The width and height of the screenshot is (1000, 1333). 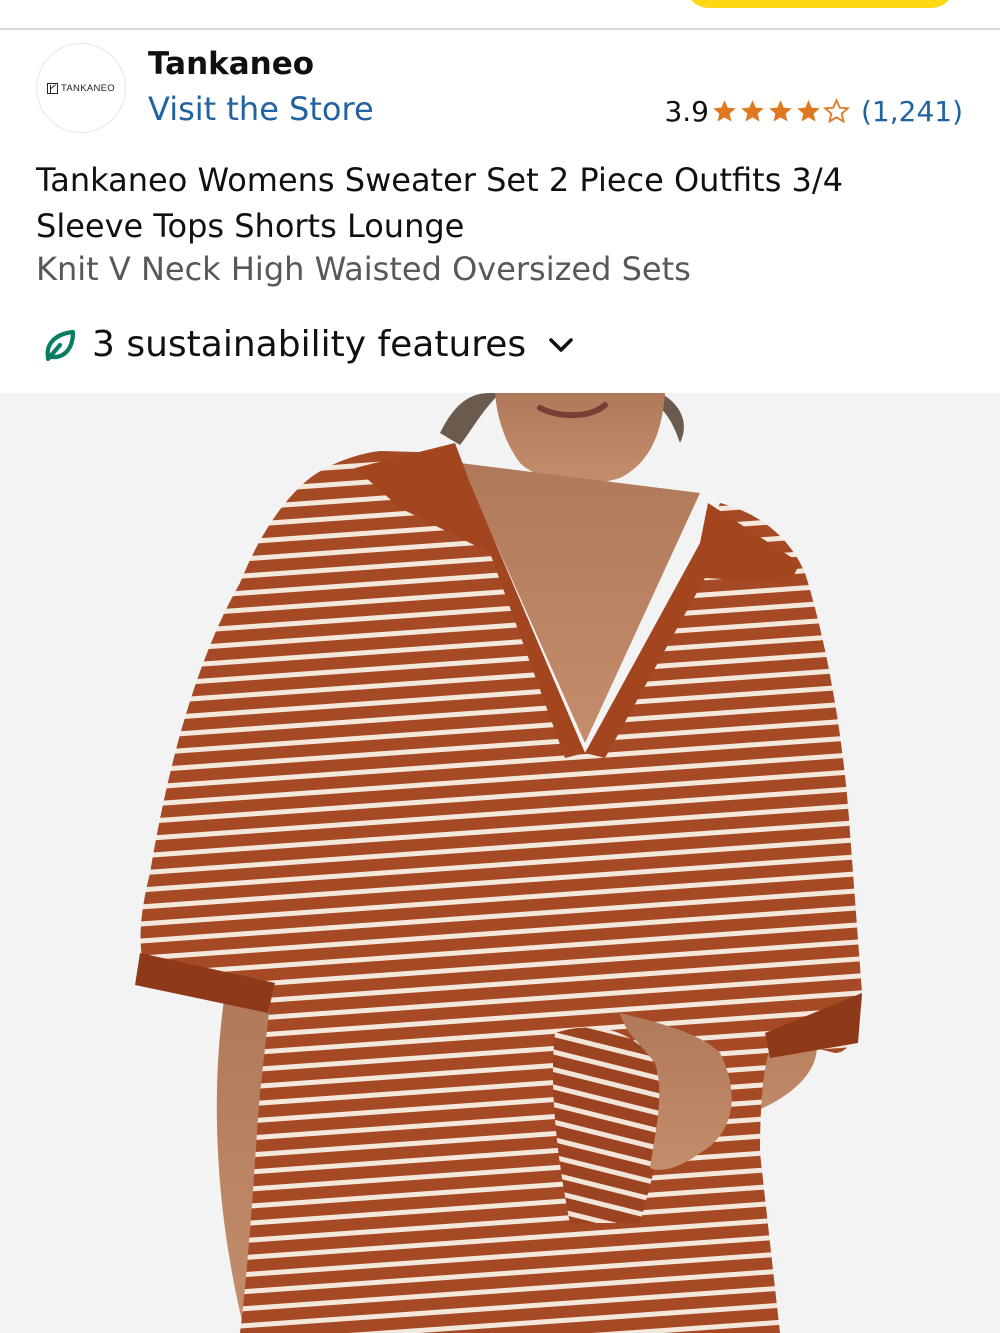 What do you see at coordinates (60, 345) in the screenshot?
I see `leaf-icon` at bounding box center [60, 345].